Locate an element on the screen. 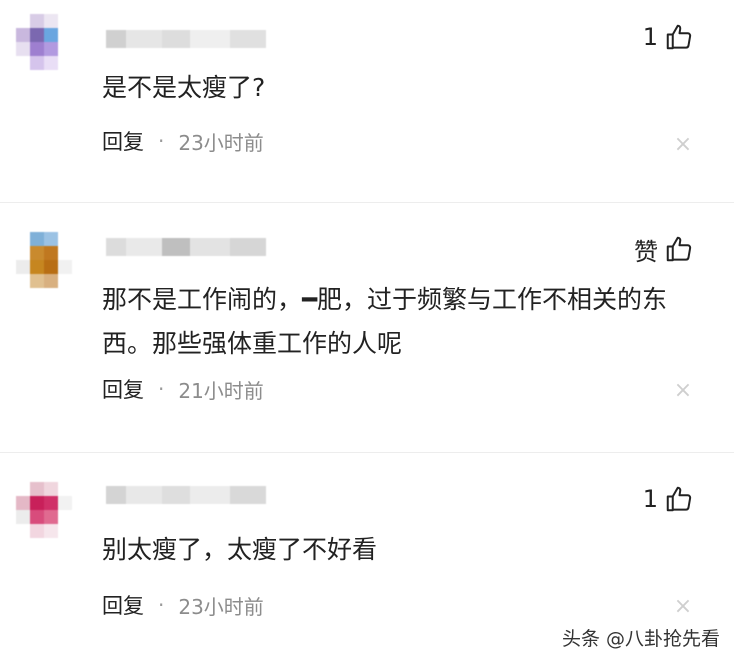 The image size is (734, 664). watermark: 头条 @八卦抢先看 is located at coordinates (640, 639).